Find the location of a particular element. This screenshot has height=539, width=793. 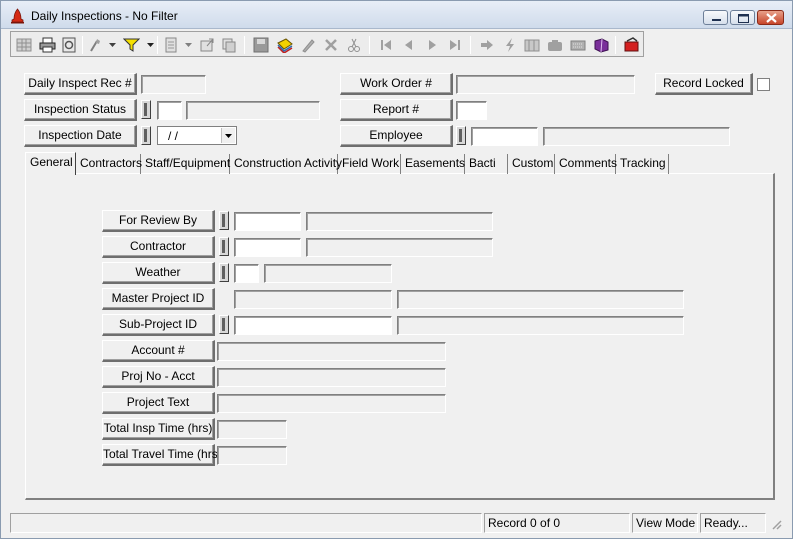

total-insp-time-button: Total Insp Time (hrs) is located at coordinates (158, 429).